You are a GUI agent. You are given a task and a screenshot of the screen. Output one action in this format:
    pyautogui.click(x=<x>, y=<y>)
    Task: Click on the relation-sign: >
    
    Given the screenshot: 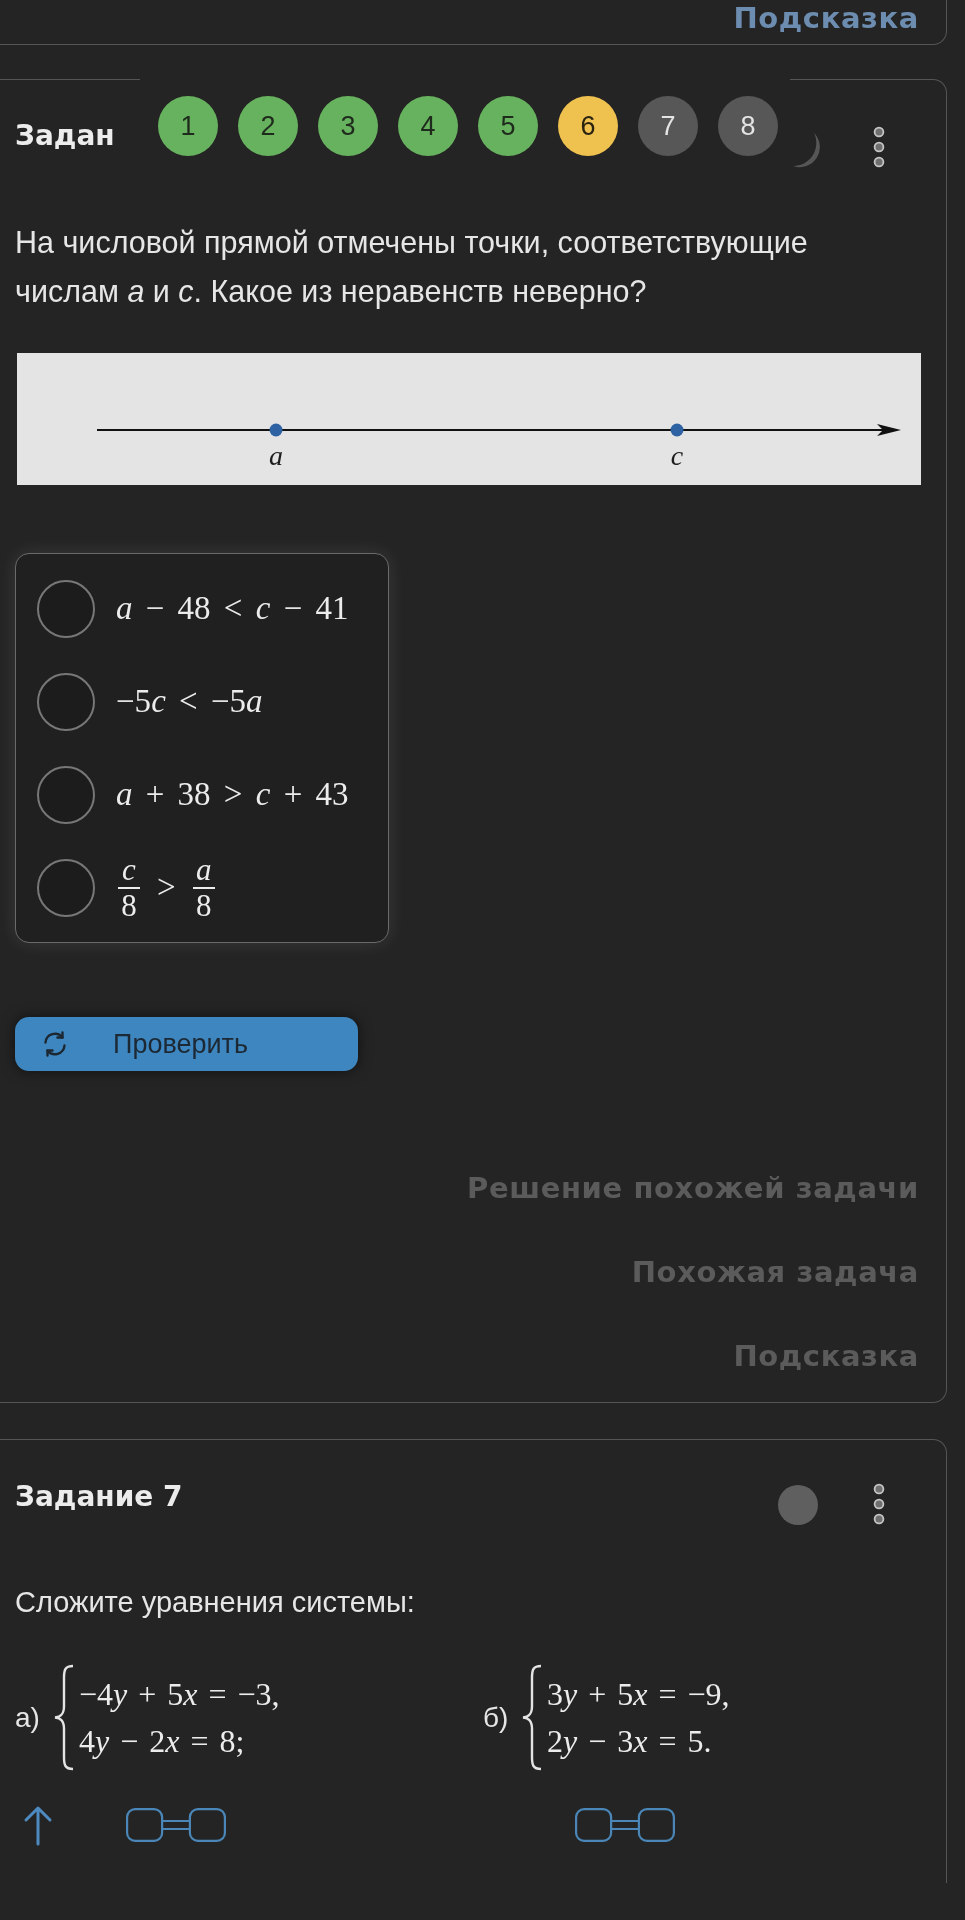 What is the action you would take?
    pyautogui.click(x=166, y=887)
    